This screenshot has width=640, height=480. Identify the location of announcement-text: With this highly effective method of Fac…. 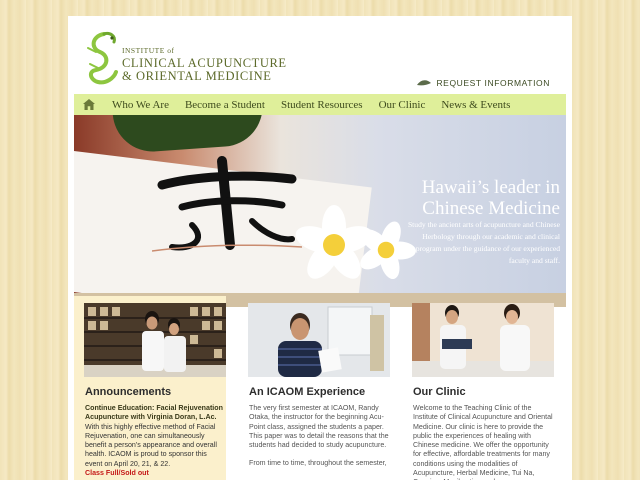
(151, 445).